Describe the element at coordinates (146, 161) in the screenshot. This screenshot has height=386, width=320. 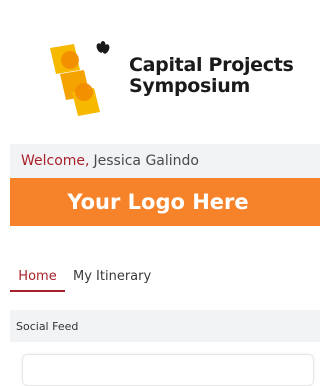
I see `user-name: Jessica Galindo` at that location.